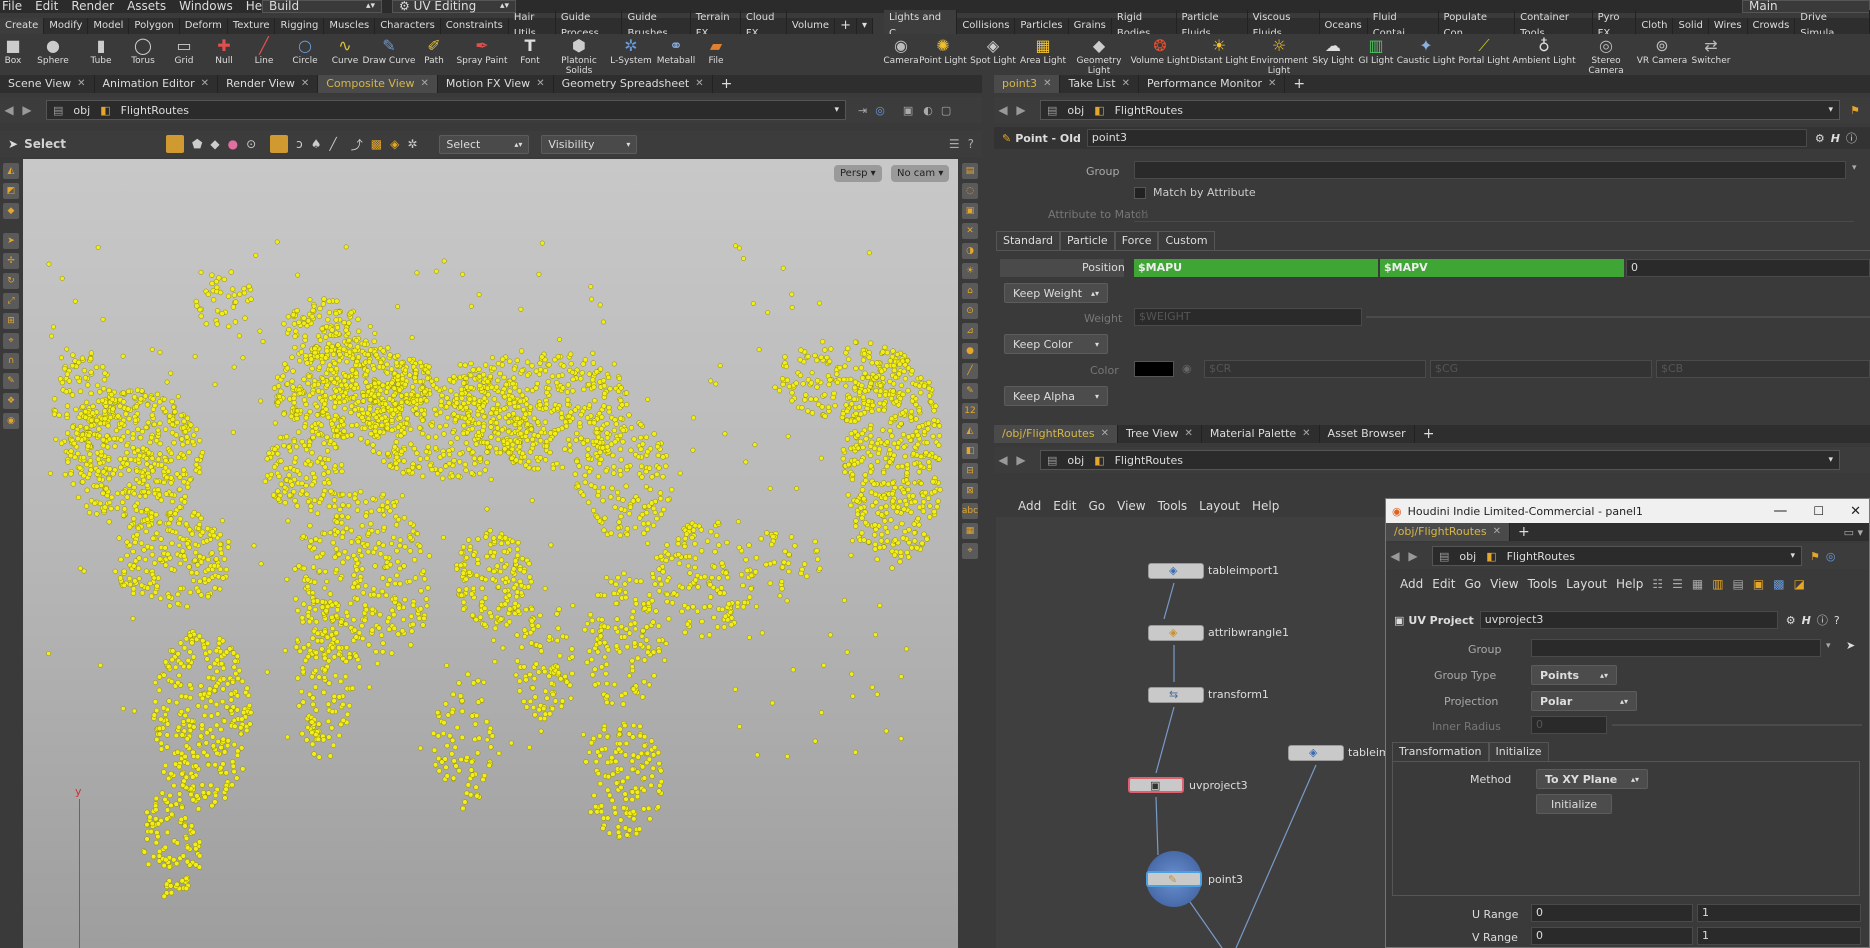 This screenshot has width=1870, height=948. What do you see at coordinates (1629, 584) in the screenshot?
I see `float-menu-help: Help` at bounding box center [1629, 584].